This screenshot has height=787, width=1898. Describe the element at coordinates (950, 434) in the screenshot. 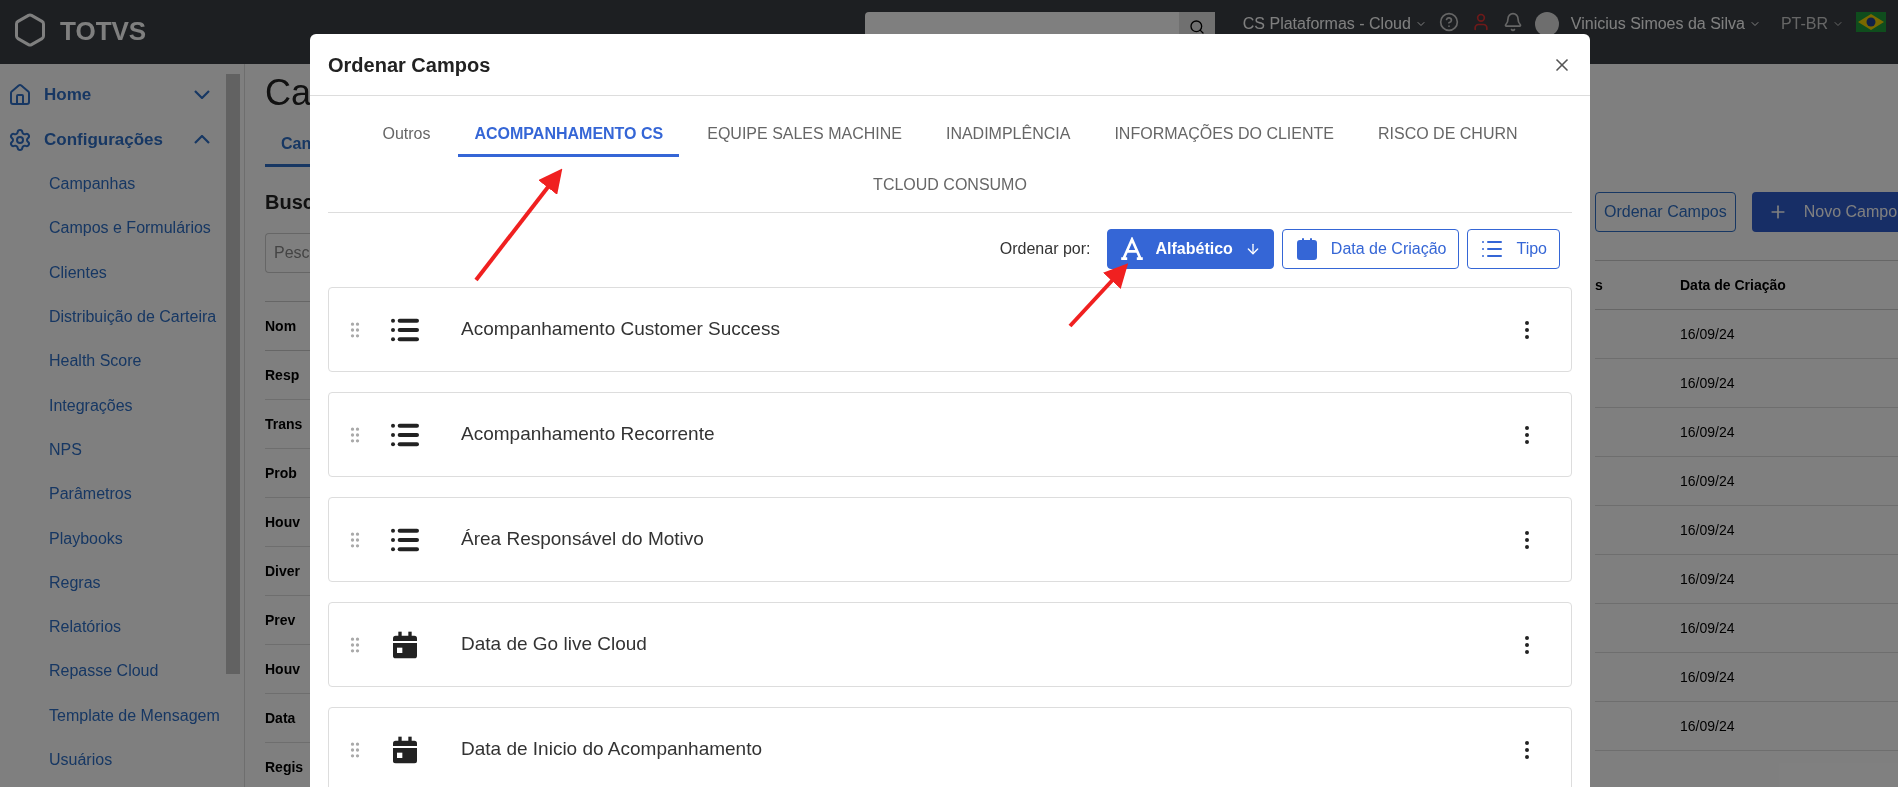

I see `field-card: Acompanhamento Recorrente` at that location.